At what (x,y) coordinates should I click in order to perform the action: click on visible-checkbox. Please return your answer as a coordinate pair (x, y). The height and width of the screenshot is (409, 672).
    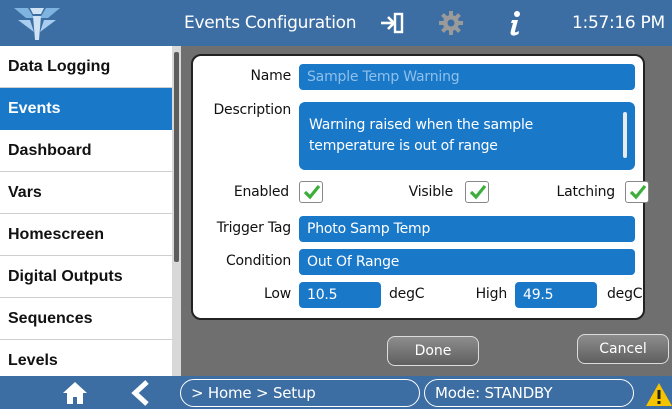
    Looking at the image, I should click on (477, 192).